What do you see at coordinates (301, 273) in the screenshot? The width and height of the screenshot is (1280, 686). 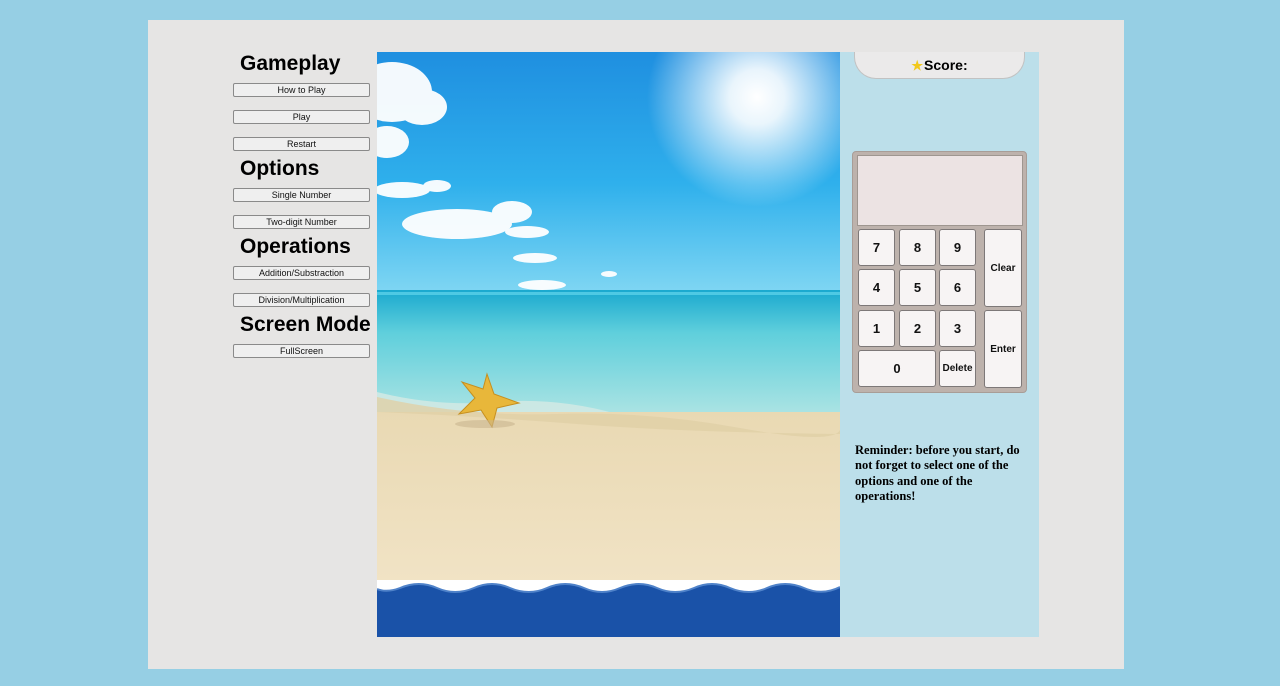 I see `addition-subtraction-button: Addition/Substraction` at bounding box center [301, 273].